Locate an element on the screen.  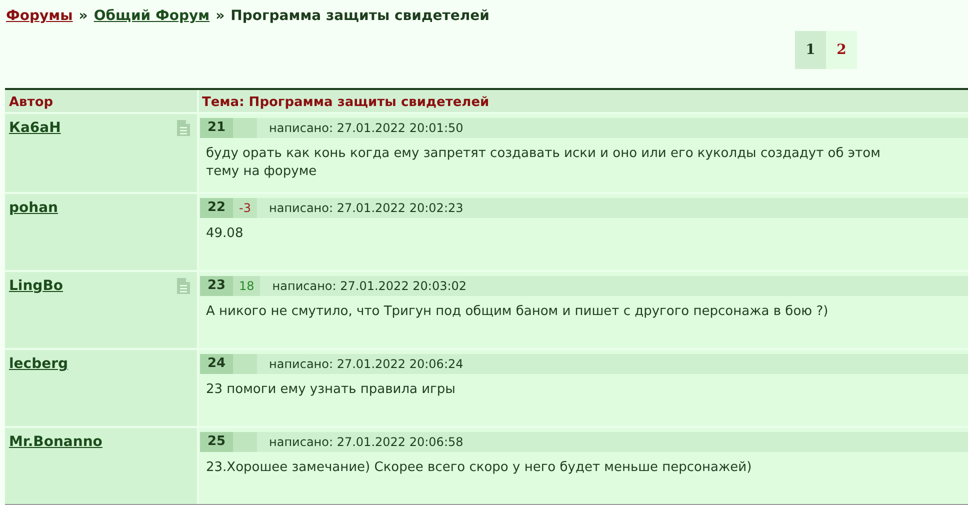
author-link: LingBo is located at coordinates (36, 286).